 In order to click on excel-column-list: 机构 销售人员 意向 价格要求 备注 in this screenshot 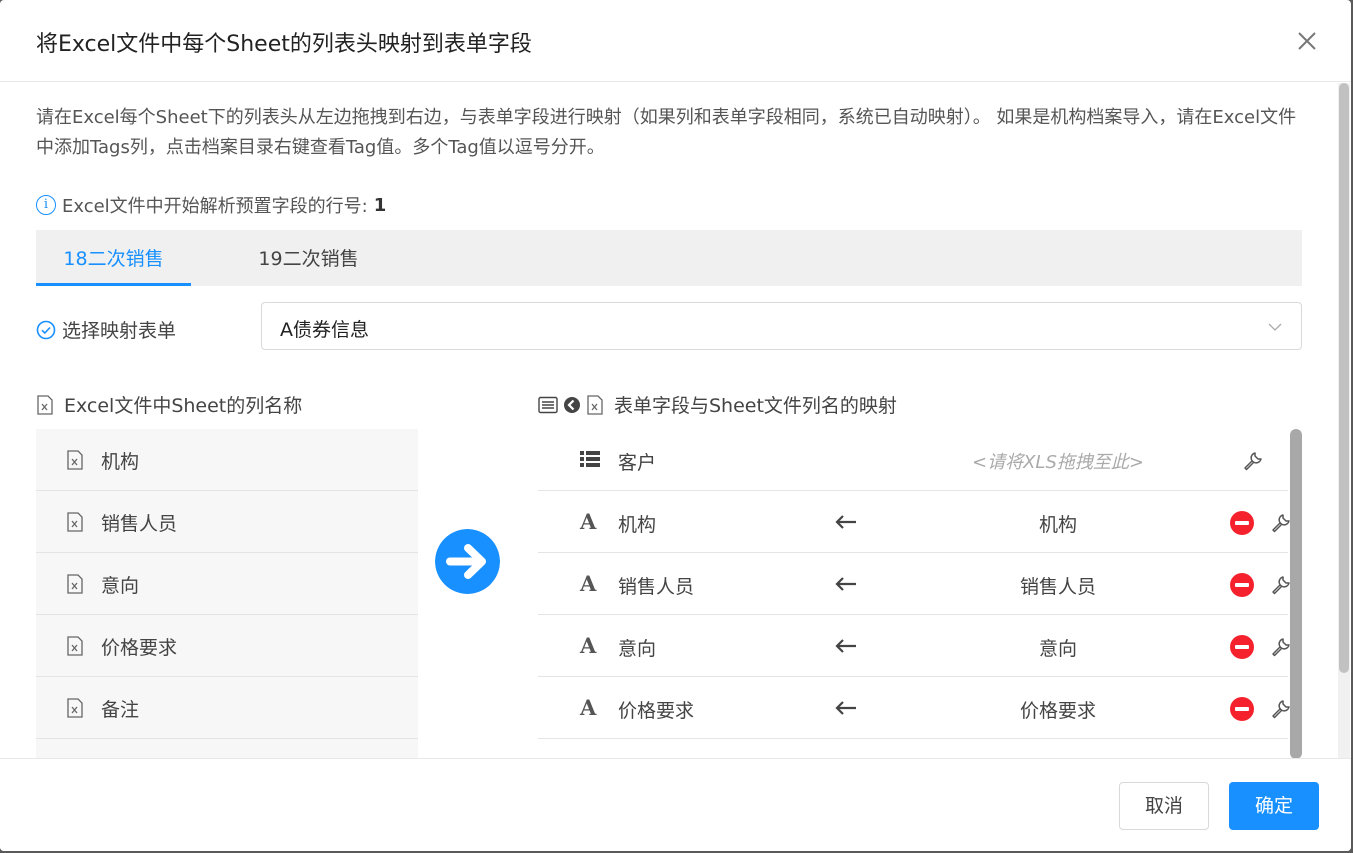, I will do `click(227, 593)`.